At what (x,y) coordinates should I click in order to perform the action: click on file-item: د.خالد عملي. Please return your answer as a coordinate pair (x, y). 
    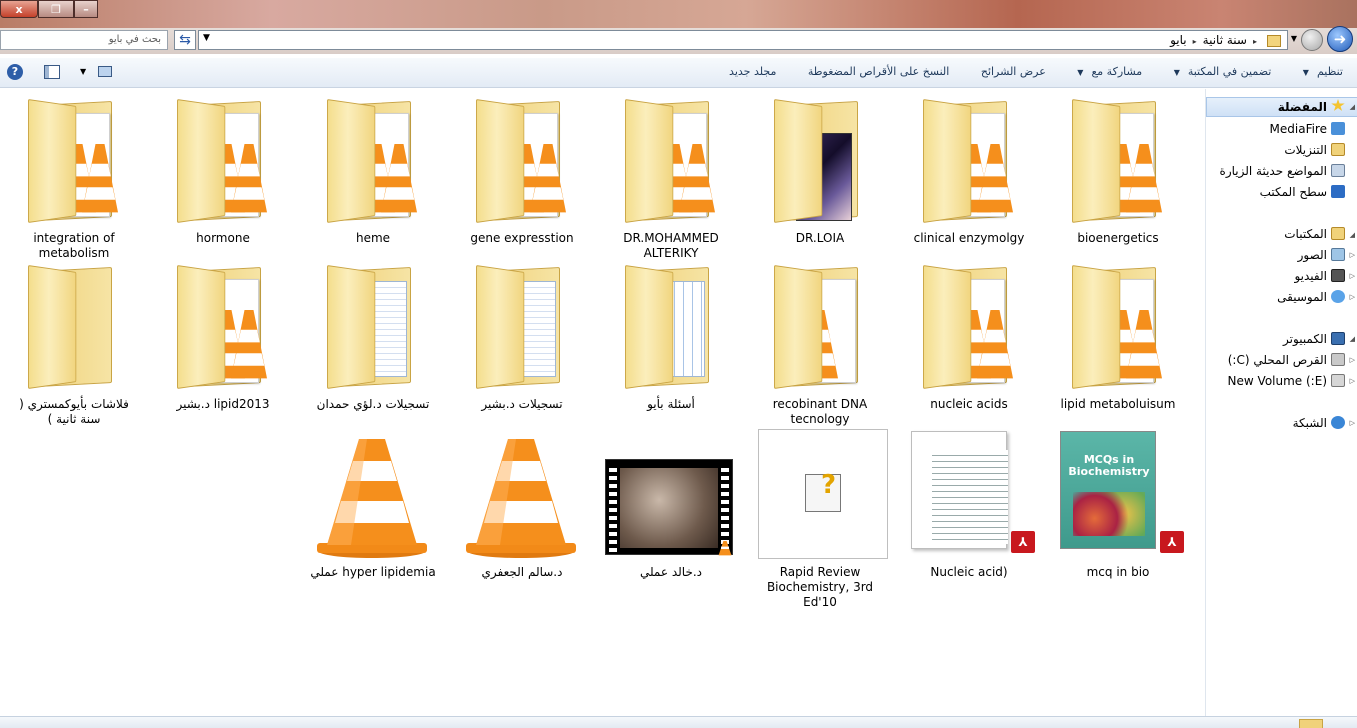
    Looking at the image, I should click on (671, 503).